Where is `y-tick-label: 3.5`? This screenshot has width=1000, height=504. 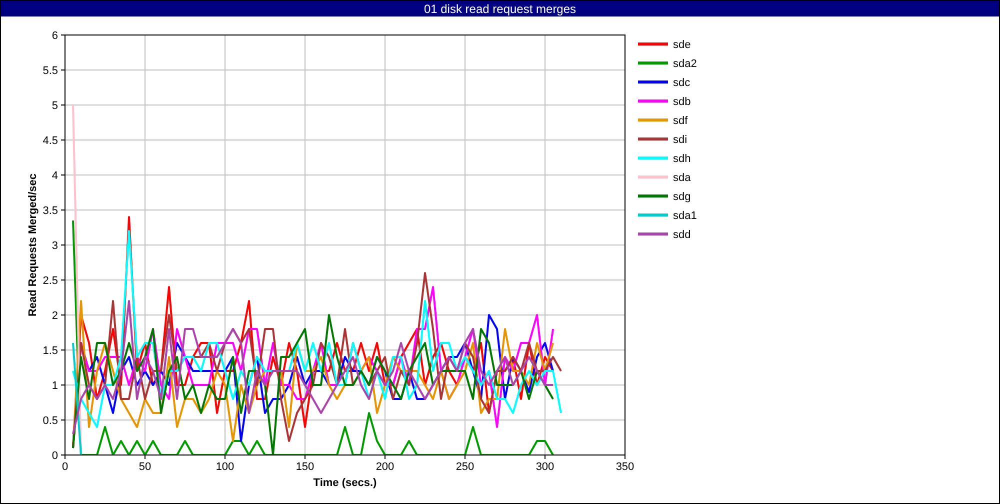 y-tick-label: 3.5 is located at coordinates (50, 211).